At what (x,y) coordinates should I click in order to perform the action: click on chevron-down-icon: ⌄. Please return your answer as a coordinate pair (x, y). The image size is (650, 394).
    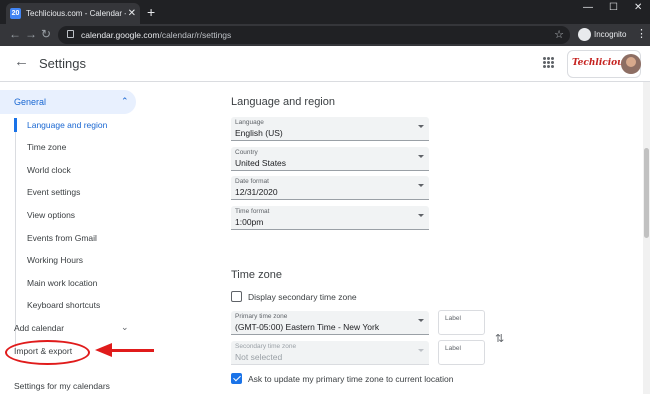
    Looking at the image, I should click on (125, 327).